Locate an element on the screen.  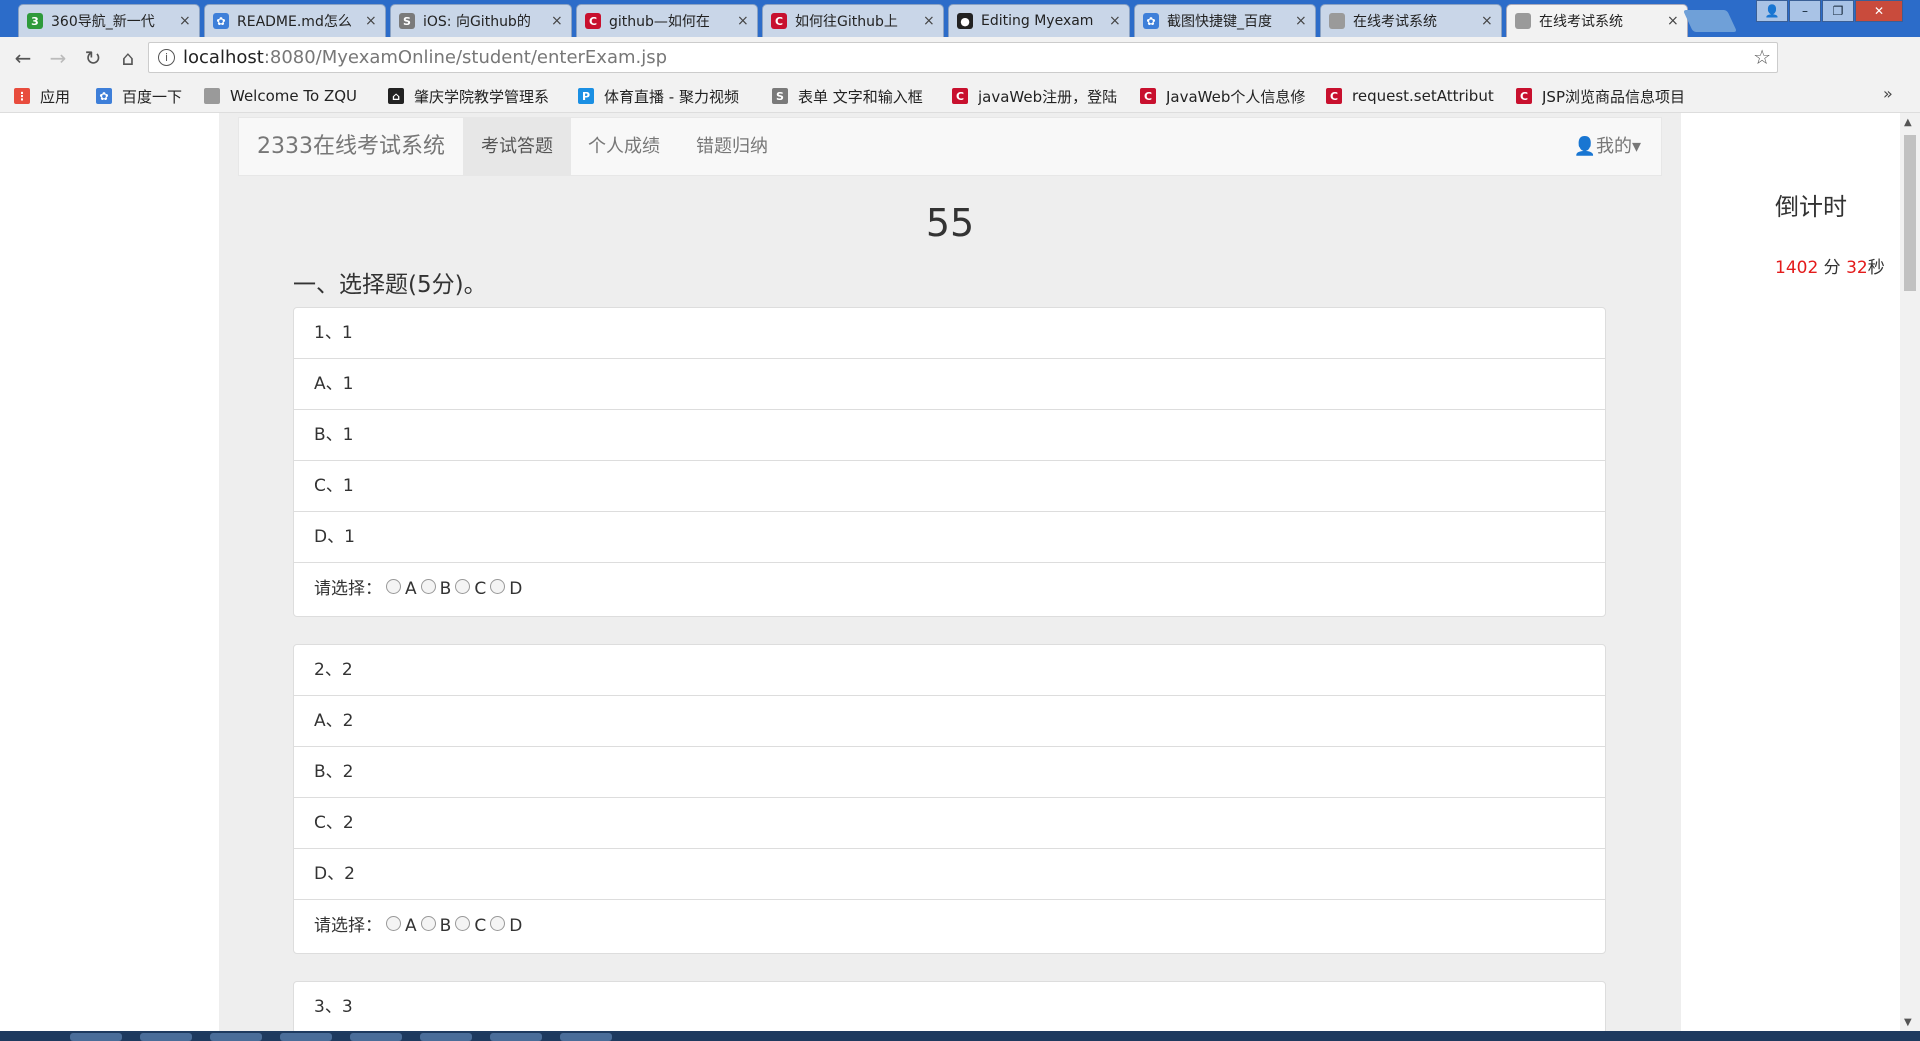
bookmark-label: Welcome To ZQU is located at coordinates (294, 96).